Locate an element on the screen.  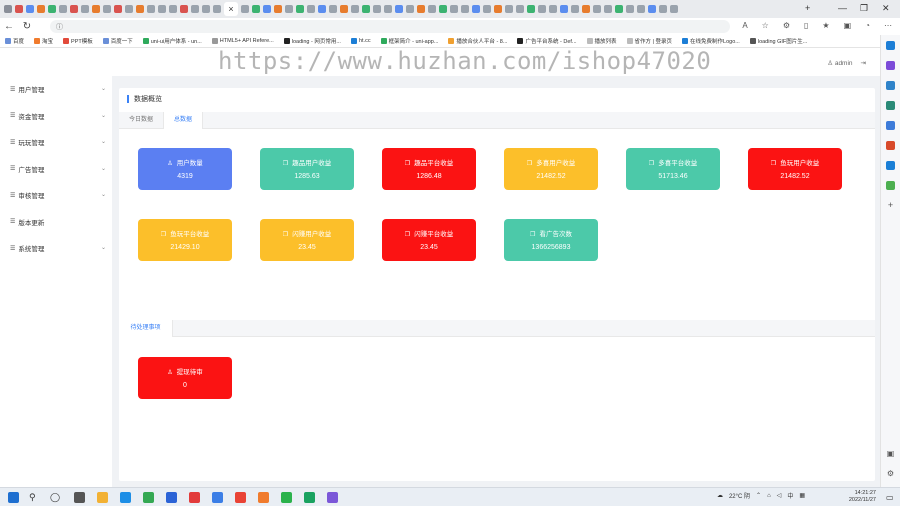
input-method-indicator: 中 is located at coordinates (790, 495).